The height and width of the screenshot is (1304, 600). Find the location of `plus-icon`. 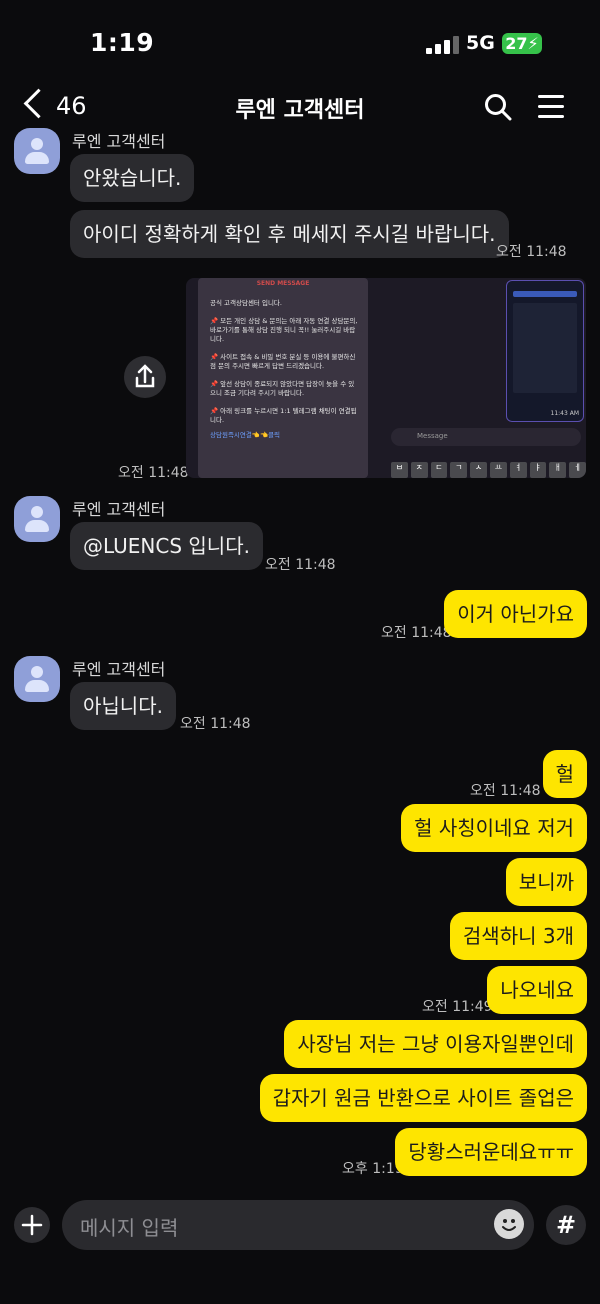

plus-icon is located at coordinates (32, 1225).